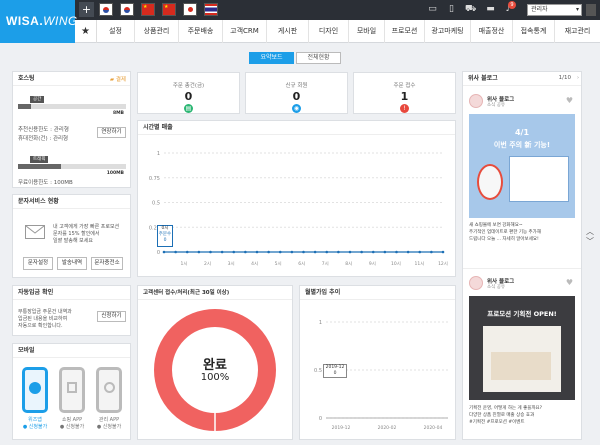  I want to click on monitor-icon: ▭, so click(432, 9).